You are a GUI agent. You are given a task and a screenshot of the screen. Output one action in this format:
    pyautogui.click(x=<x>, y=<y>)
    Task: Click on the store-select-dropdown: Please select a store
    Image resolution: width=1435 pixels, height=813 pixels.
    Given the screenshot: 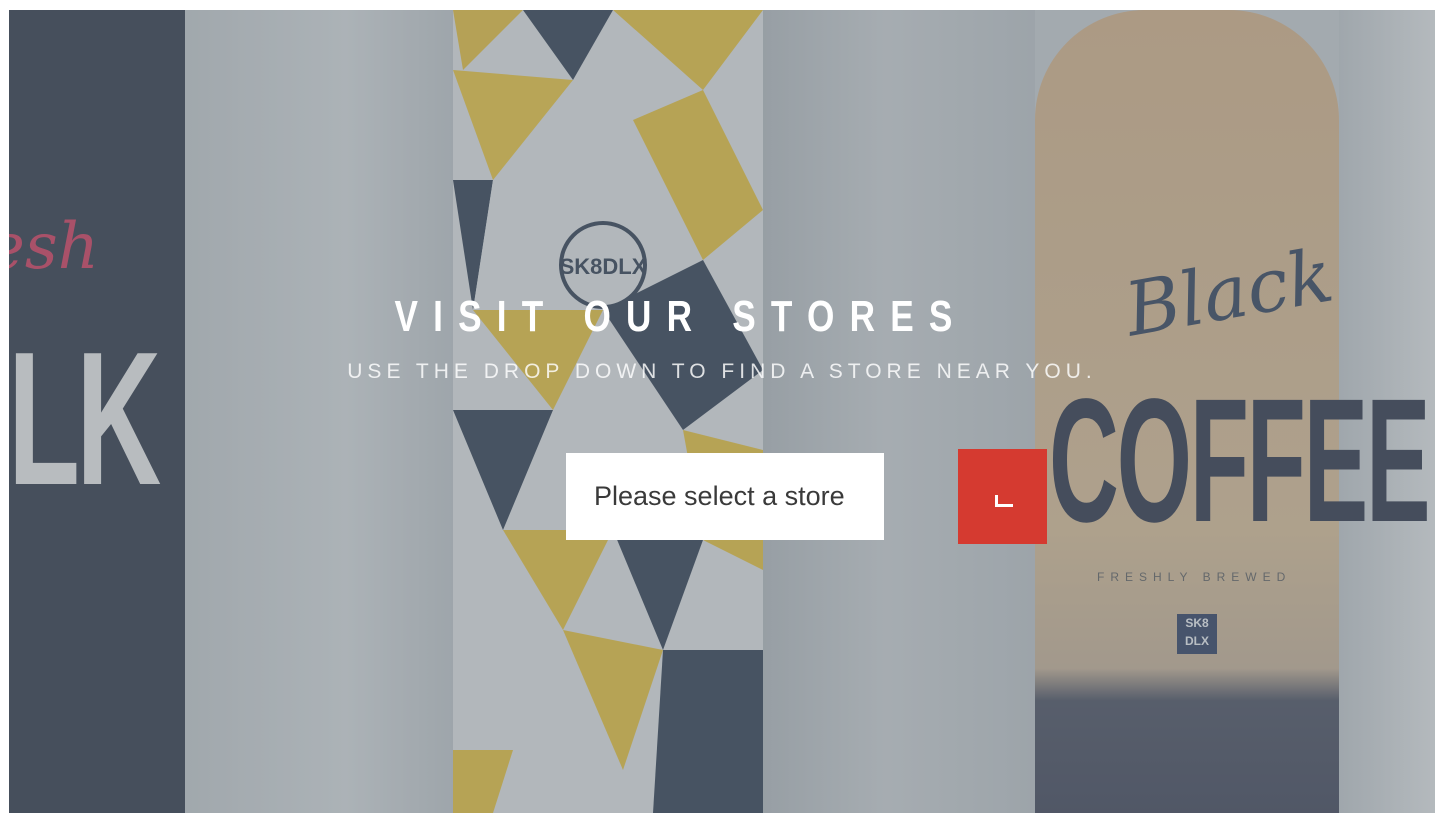 What is the action you would take?
    pyautogui.click(x=725, y=496)
    